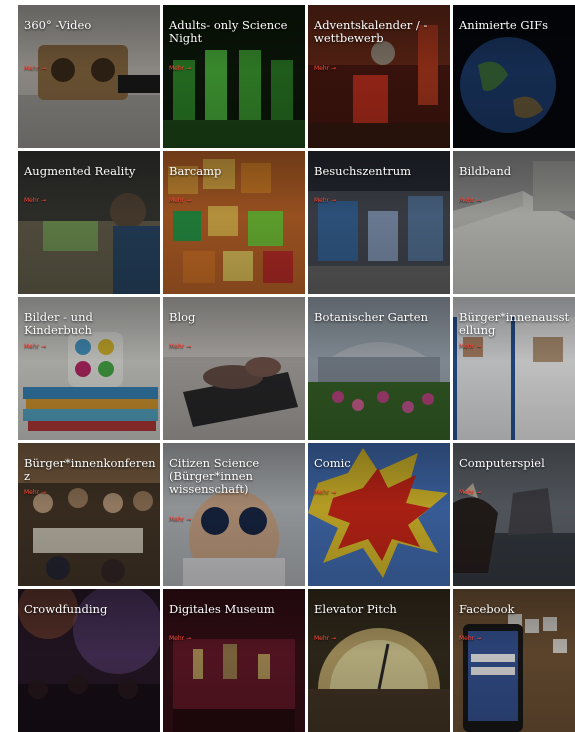  What do you see at coordinates (89, 514) in the screenshot?
I see `tile-buerger-innenkonferenz: Bürger*innenkonferenz Mehr →` at bounding box center [89, 514].